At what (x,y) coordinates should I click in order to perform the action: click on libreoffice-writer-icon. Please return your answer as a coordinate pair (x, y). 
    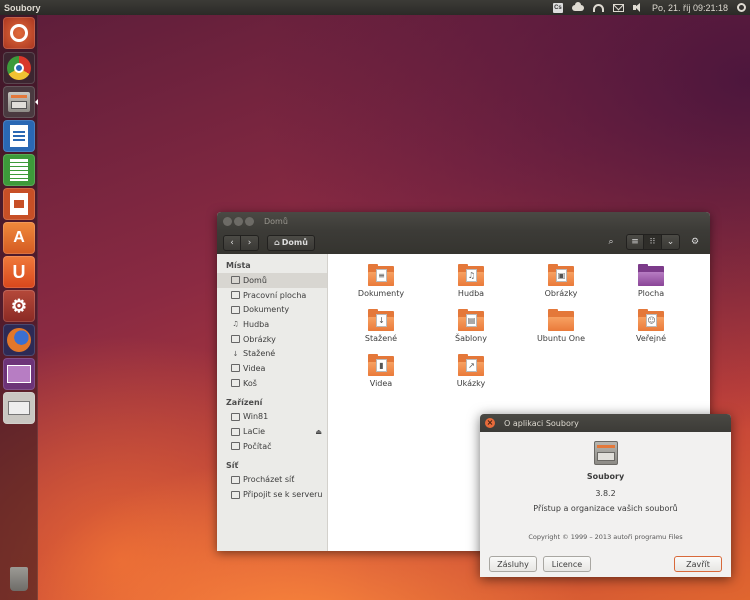
    Looking at the image, I should click on (19, 136).